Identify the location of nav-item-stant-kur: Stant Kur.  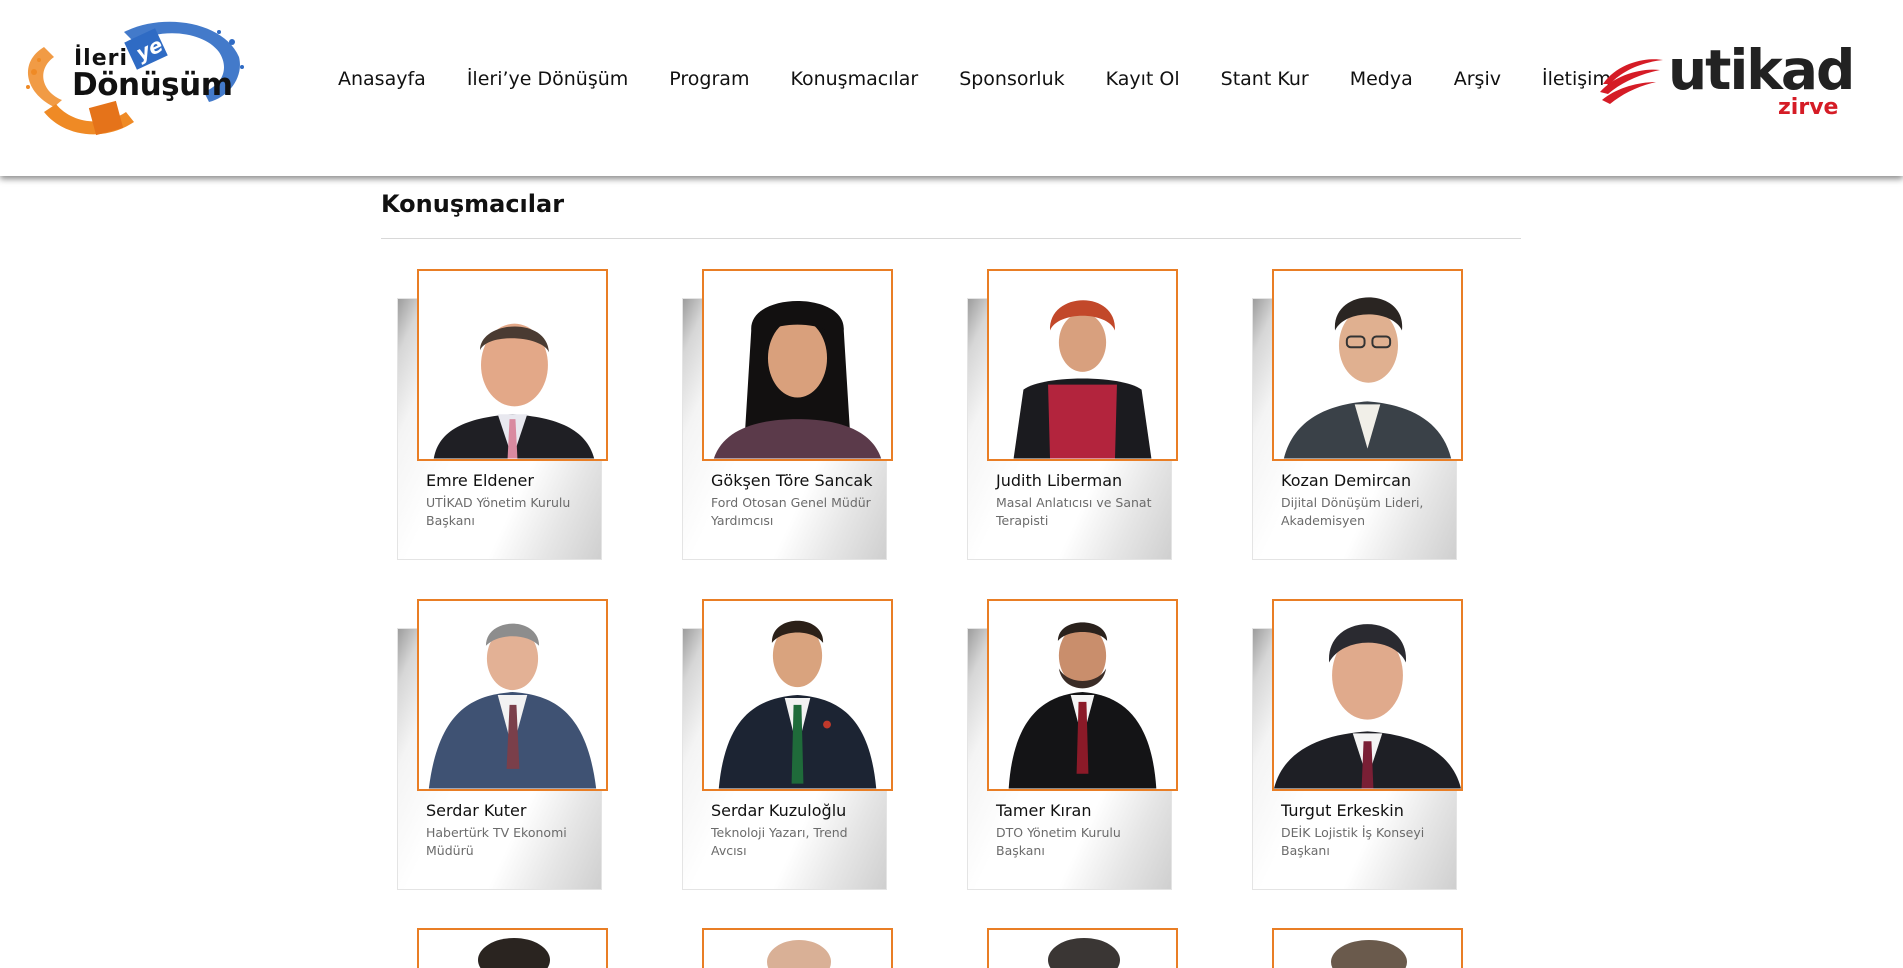
(1265, 79).